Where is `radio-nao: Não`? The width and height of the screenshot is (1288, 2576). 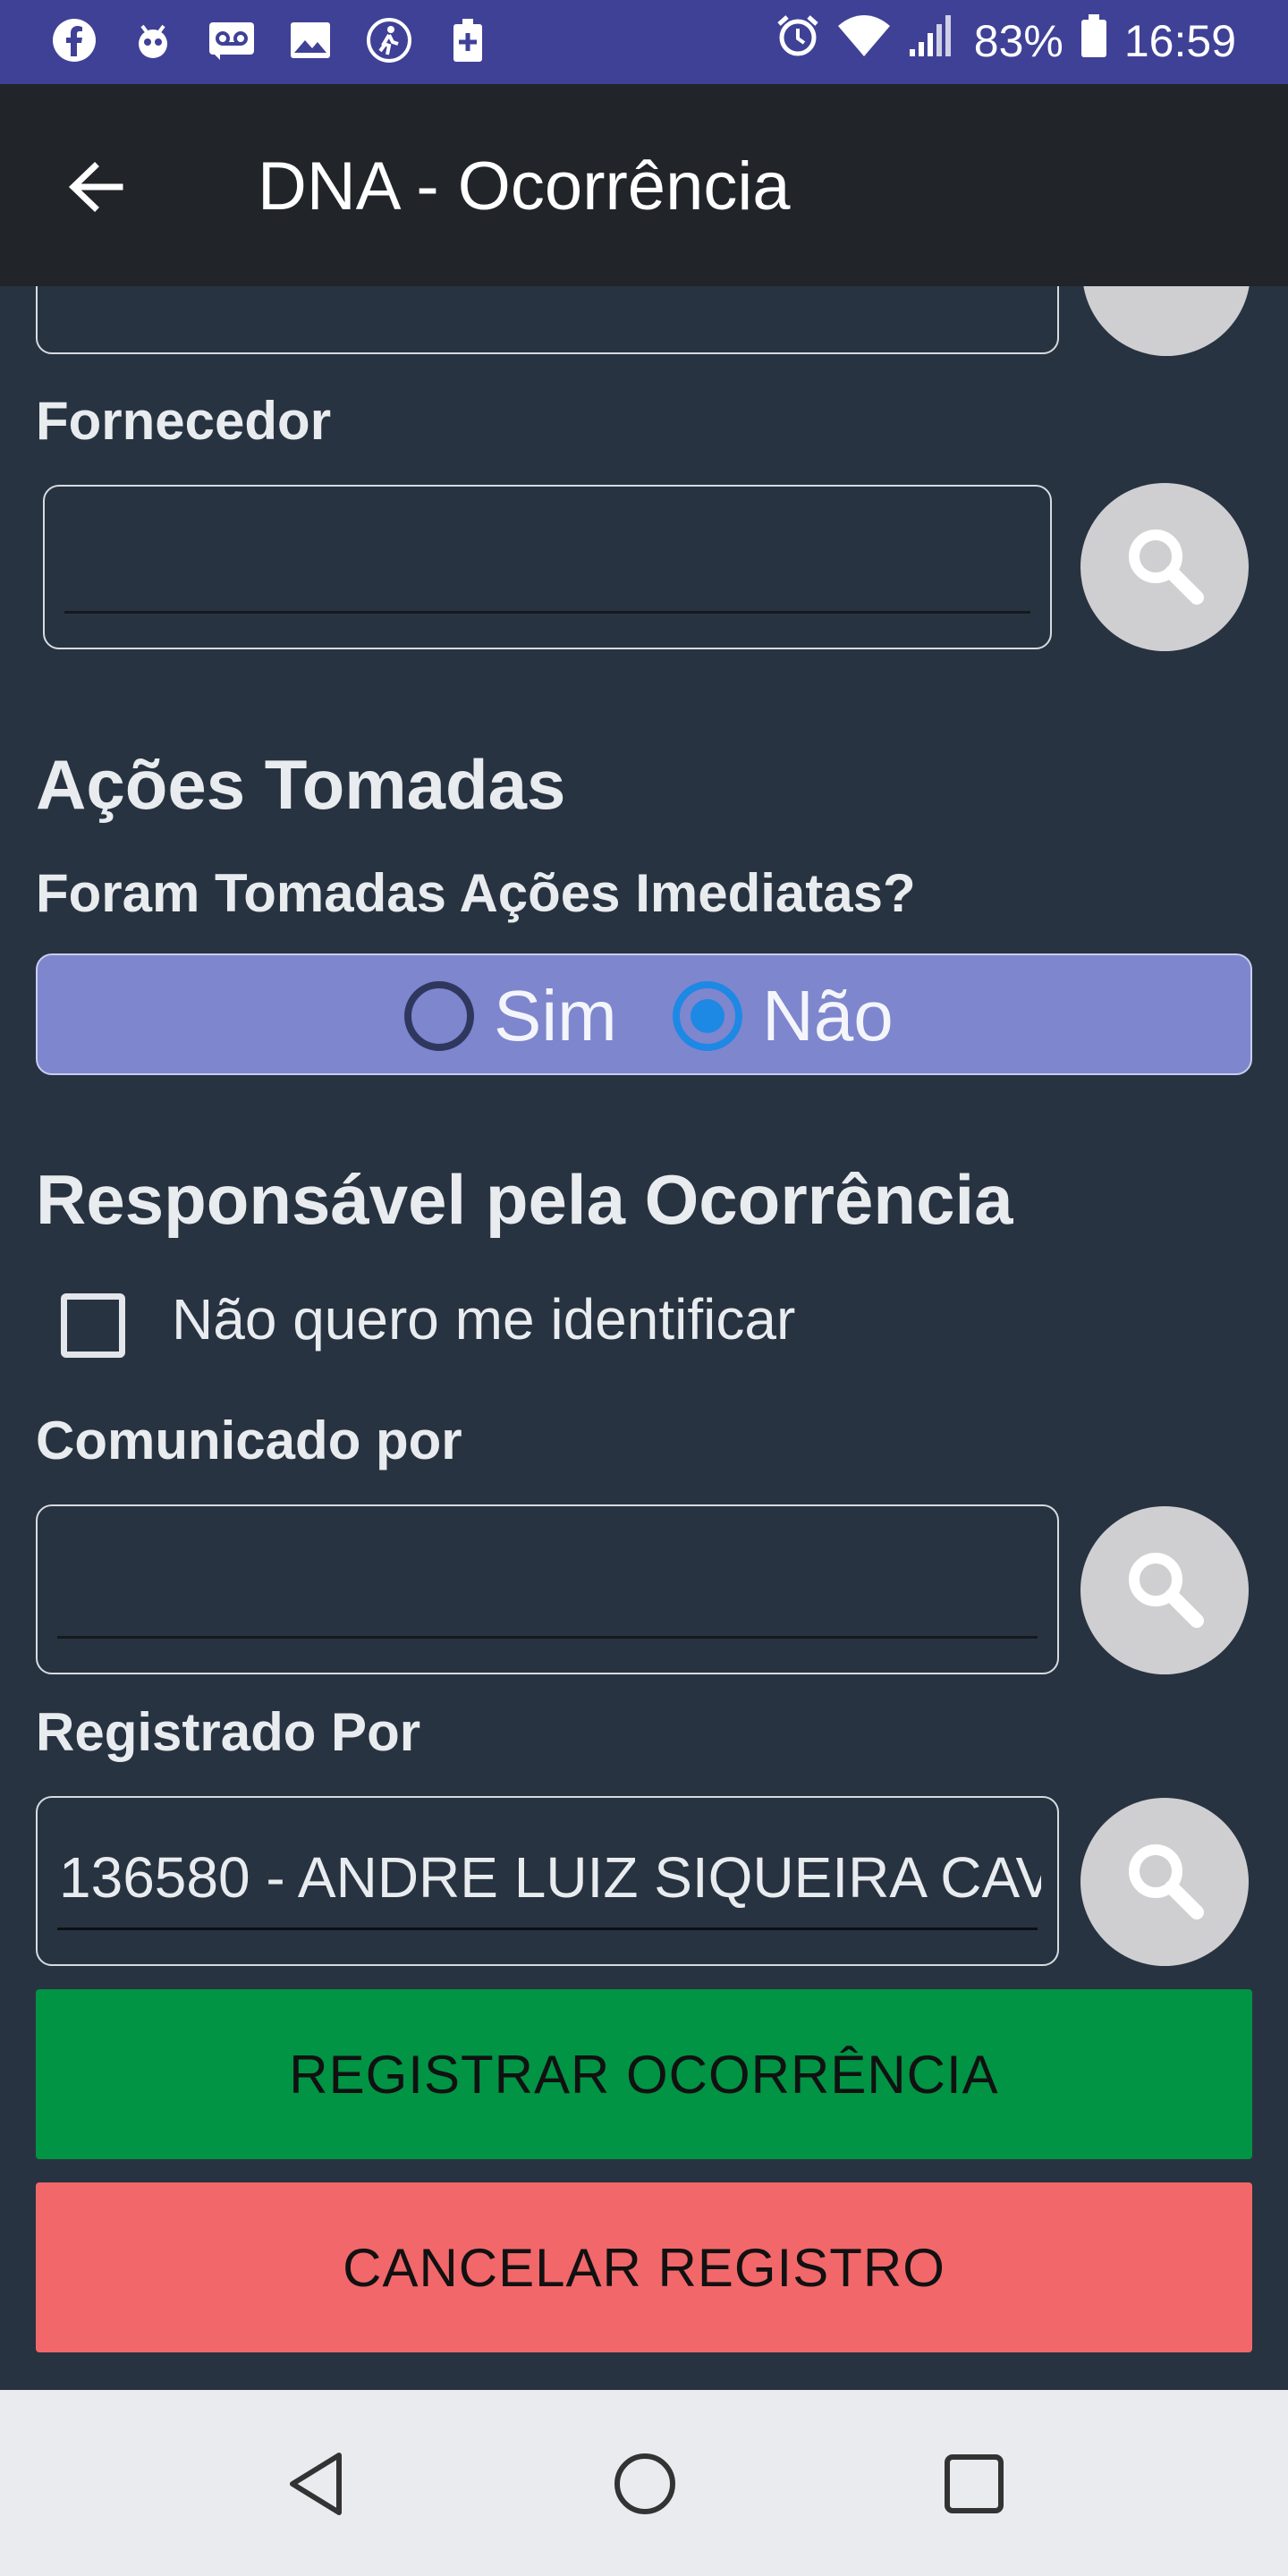 radio-nao: Não is located at coordinates (783, 1015).